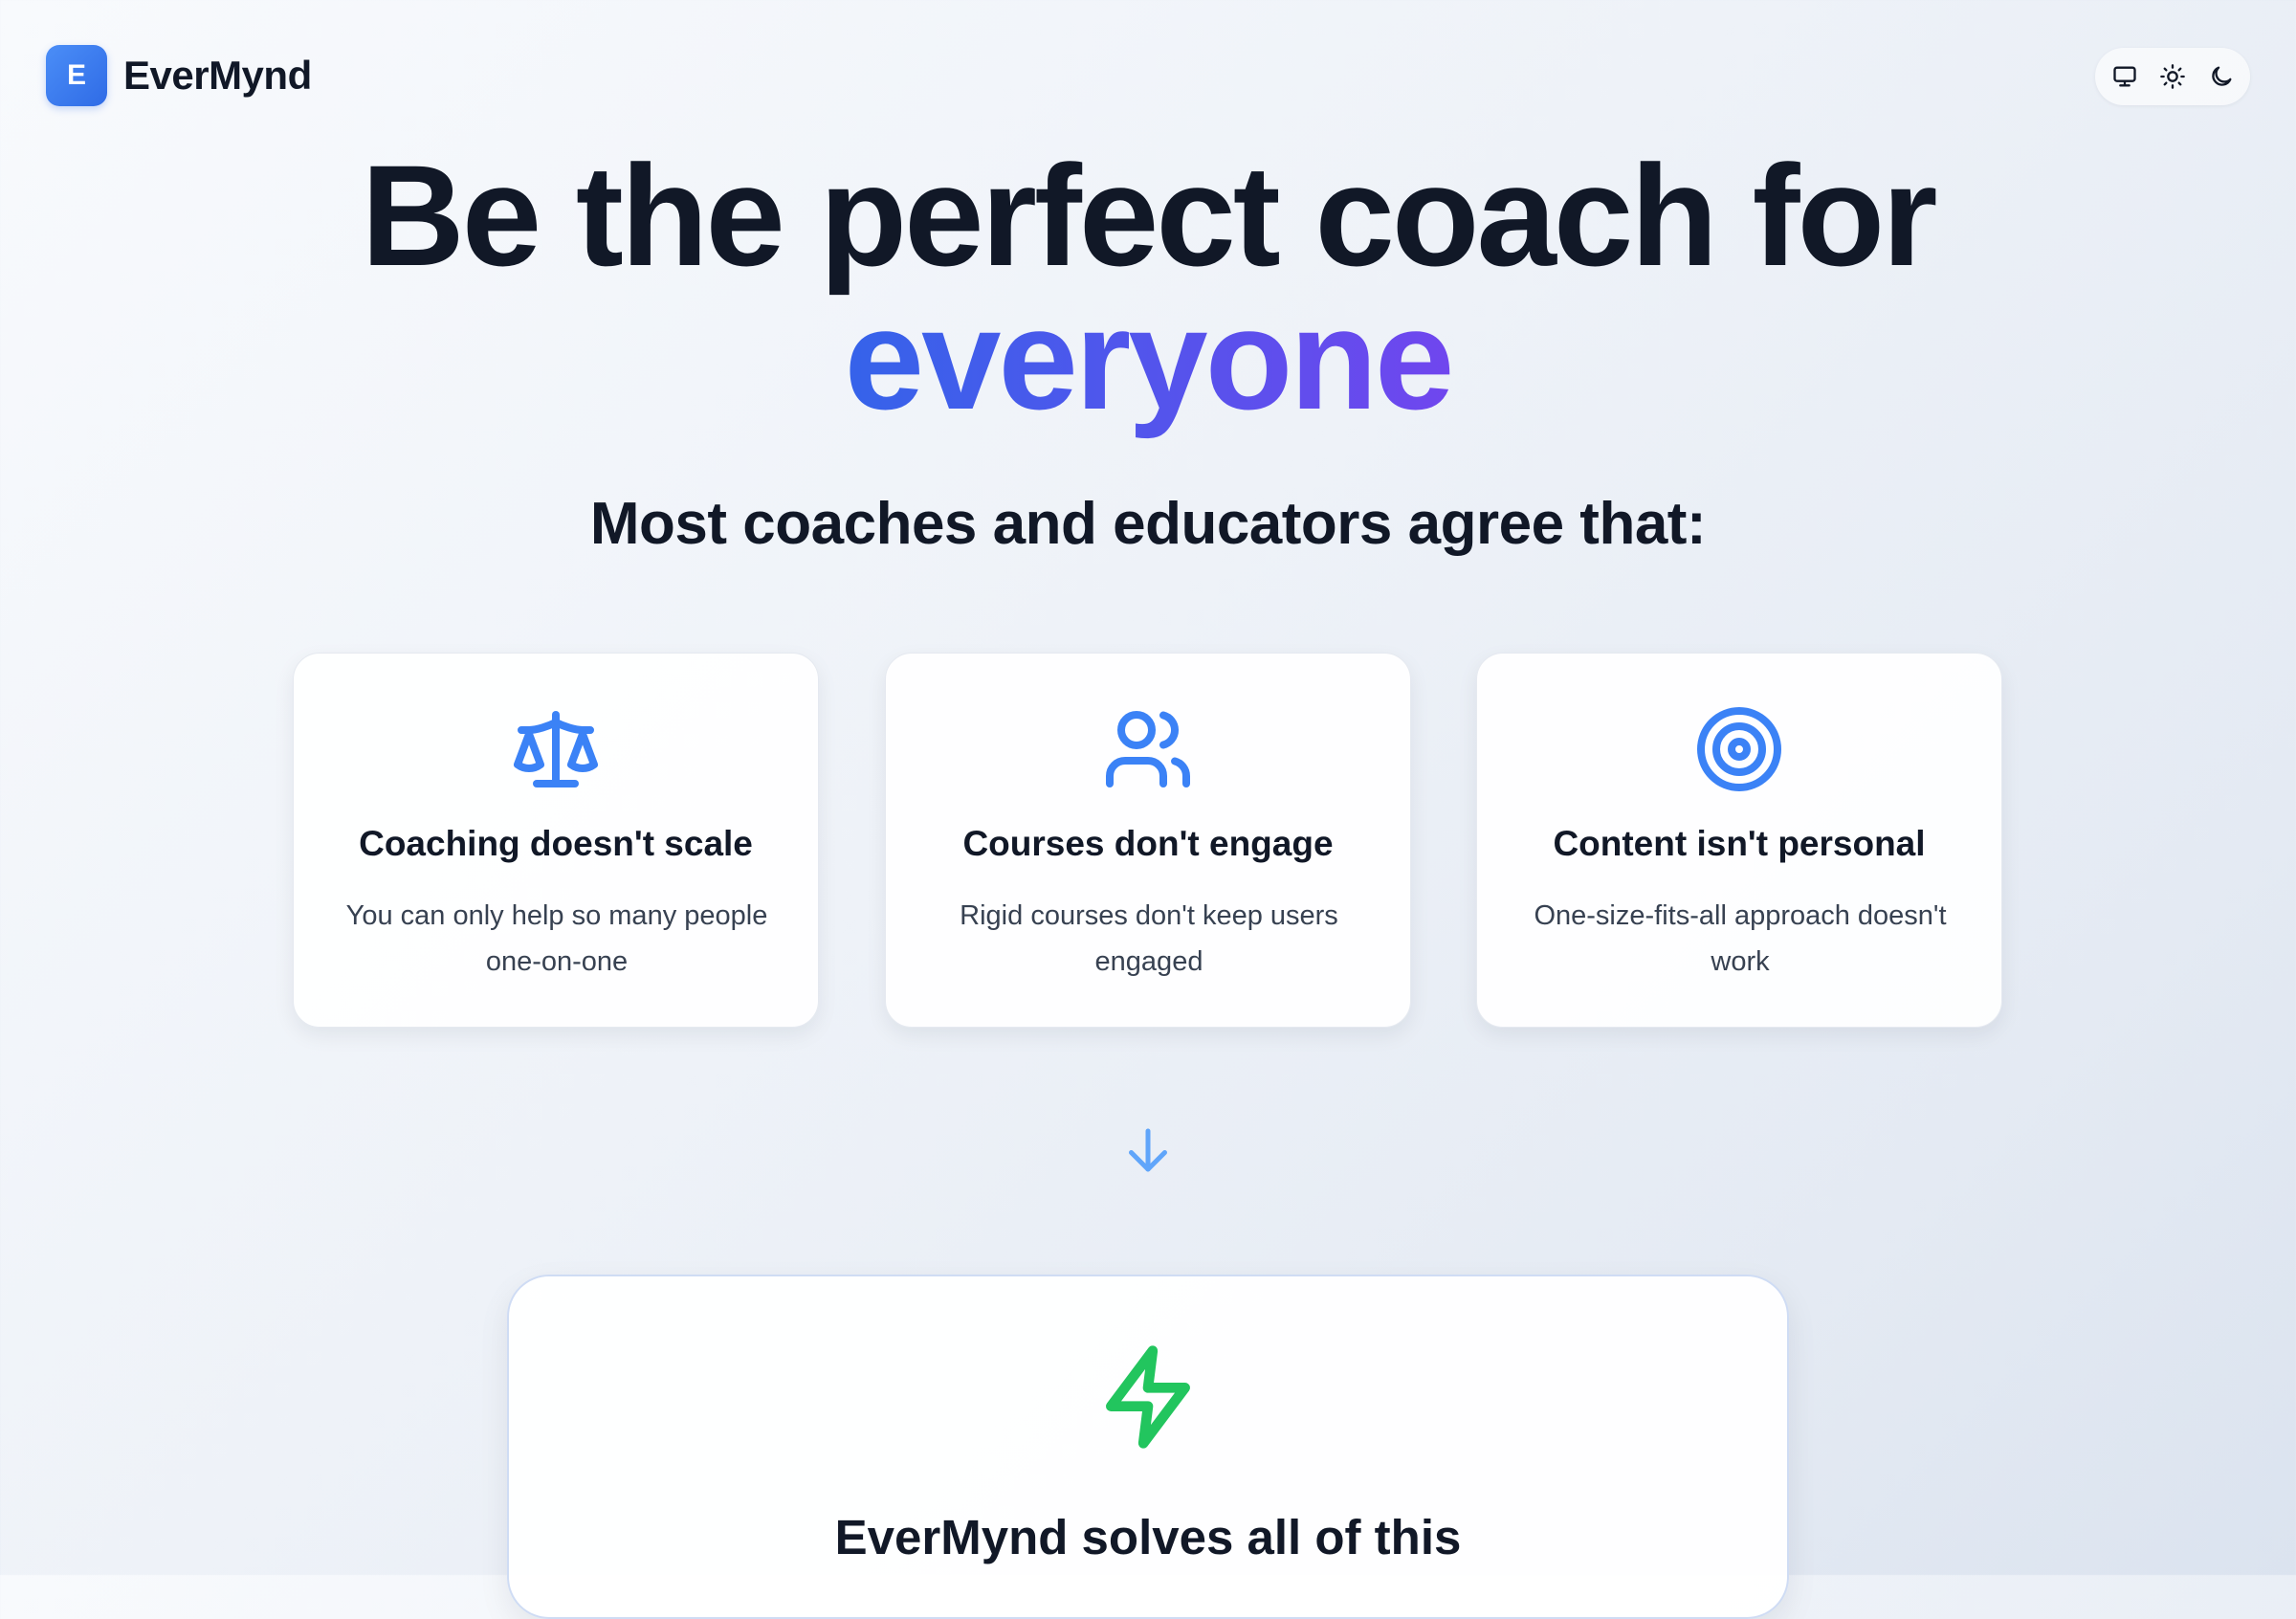 Image resolution: width=2296 pixels, height=1619 pixels. What do you see at coordinates (1148, 749) in the screenshot?
I see `users-icon` at bounding box center [1148, 749].